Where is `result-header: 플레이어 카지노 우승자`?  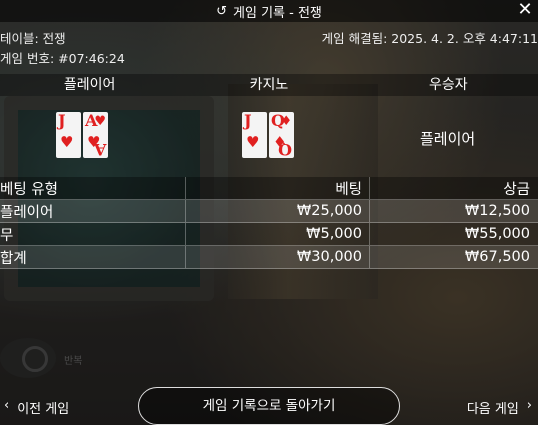 result-header: 플레이어 카지노 우승자 is located at coordinates (269, 85).